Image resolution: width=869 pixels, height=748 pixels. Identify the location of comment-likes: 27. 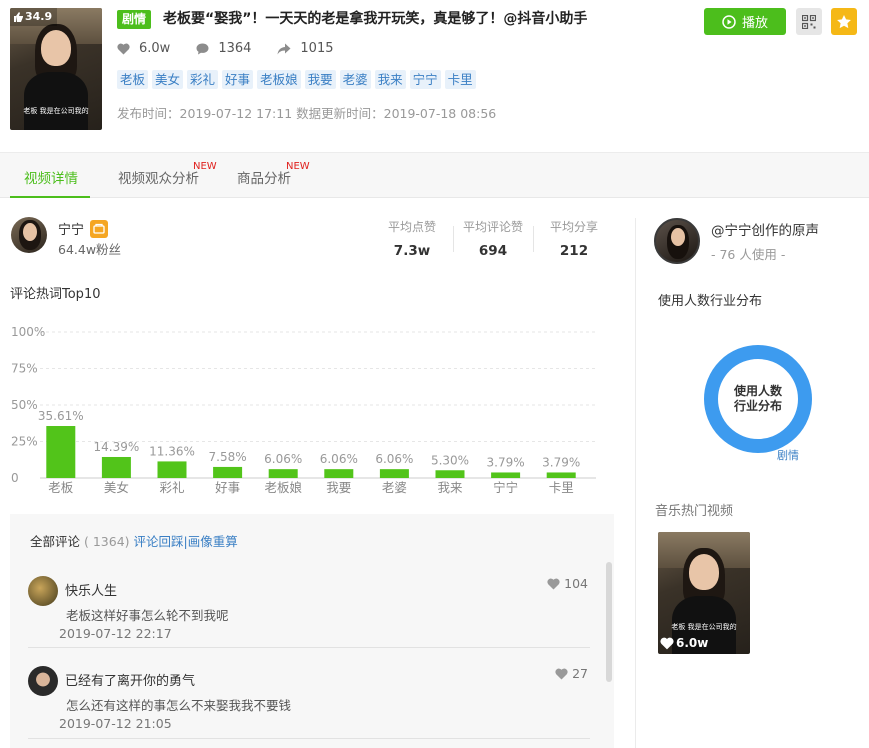
(571, 673).